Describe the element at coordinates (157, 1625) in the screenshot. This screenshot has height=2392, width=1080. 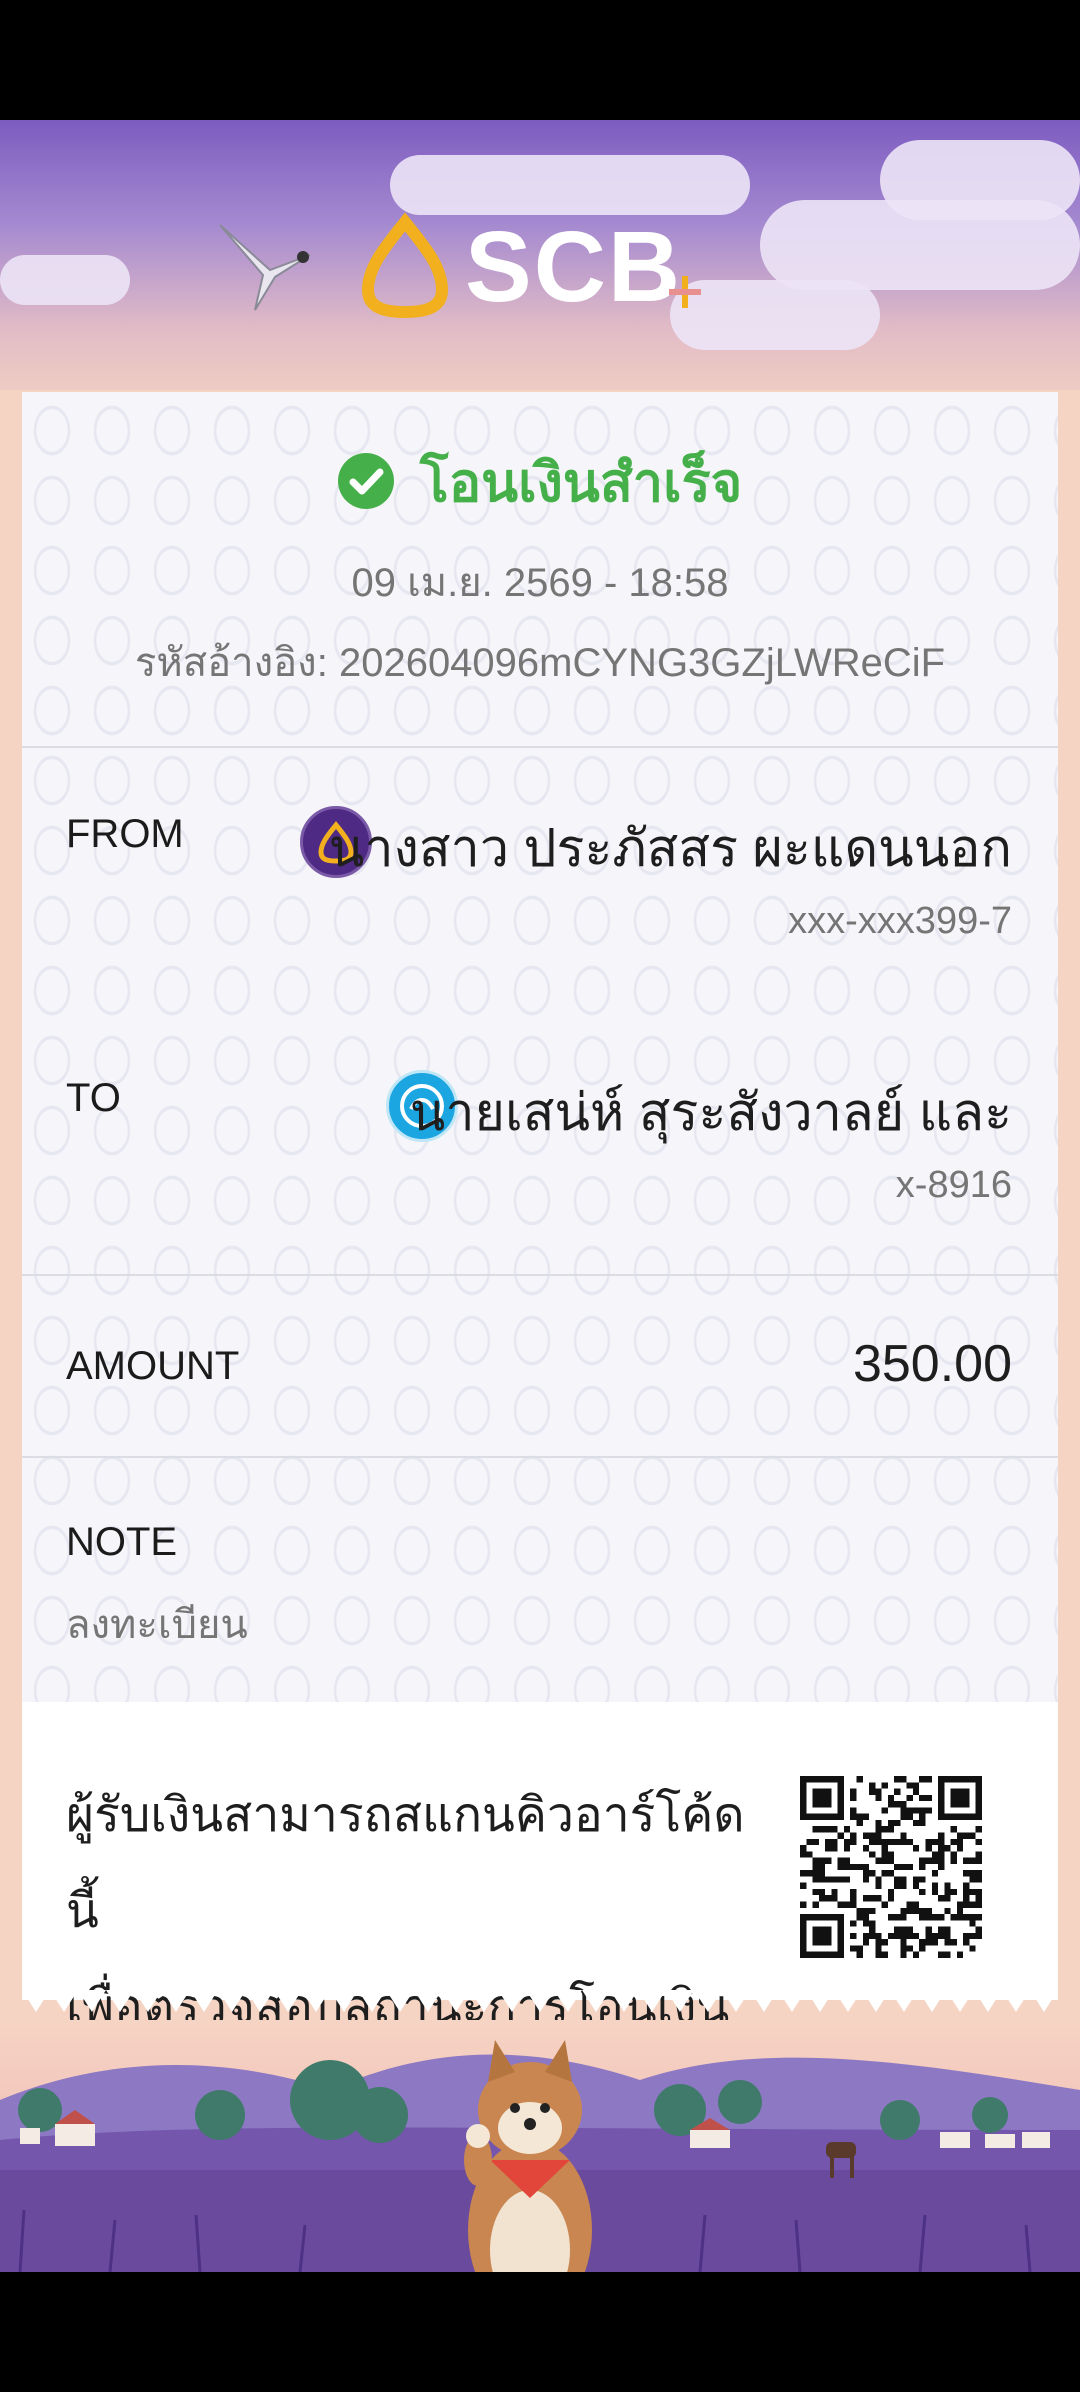
I see `note-value: ลงทะเบียน` at that location.